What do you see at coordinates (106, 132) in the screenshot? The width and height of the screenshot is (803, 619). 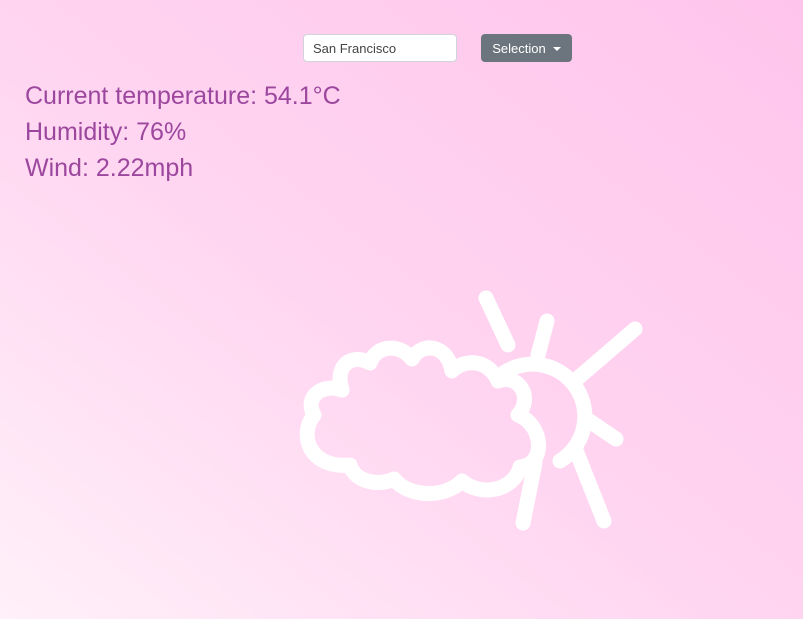 I see `humidity: Humidity: 76%` at bounding box center [106, 132].